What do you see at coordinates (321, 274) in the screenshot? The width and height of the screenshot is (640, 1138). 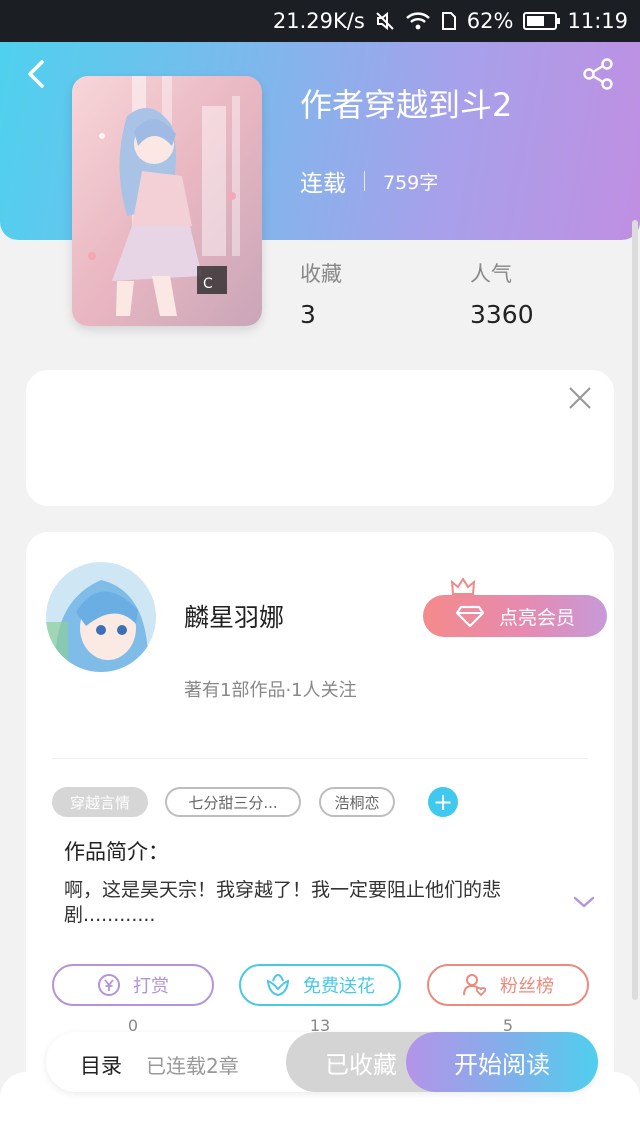 I see `stat-label: 收藏` at bounding box center [321, 274].